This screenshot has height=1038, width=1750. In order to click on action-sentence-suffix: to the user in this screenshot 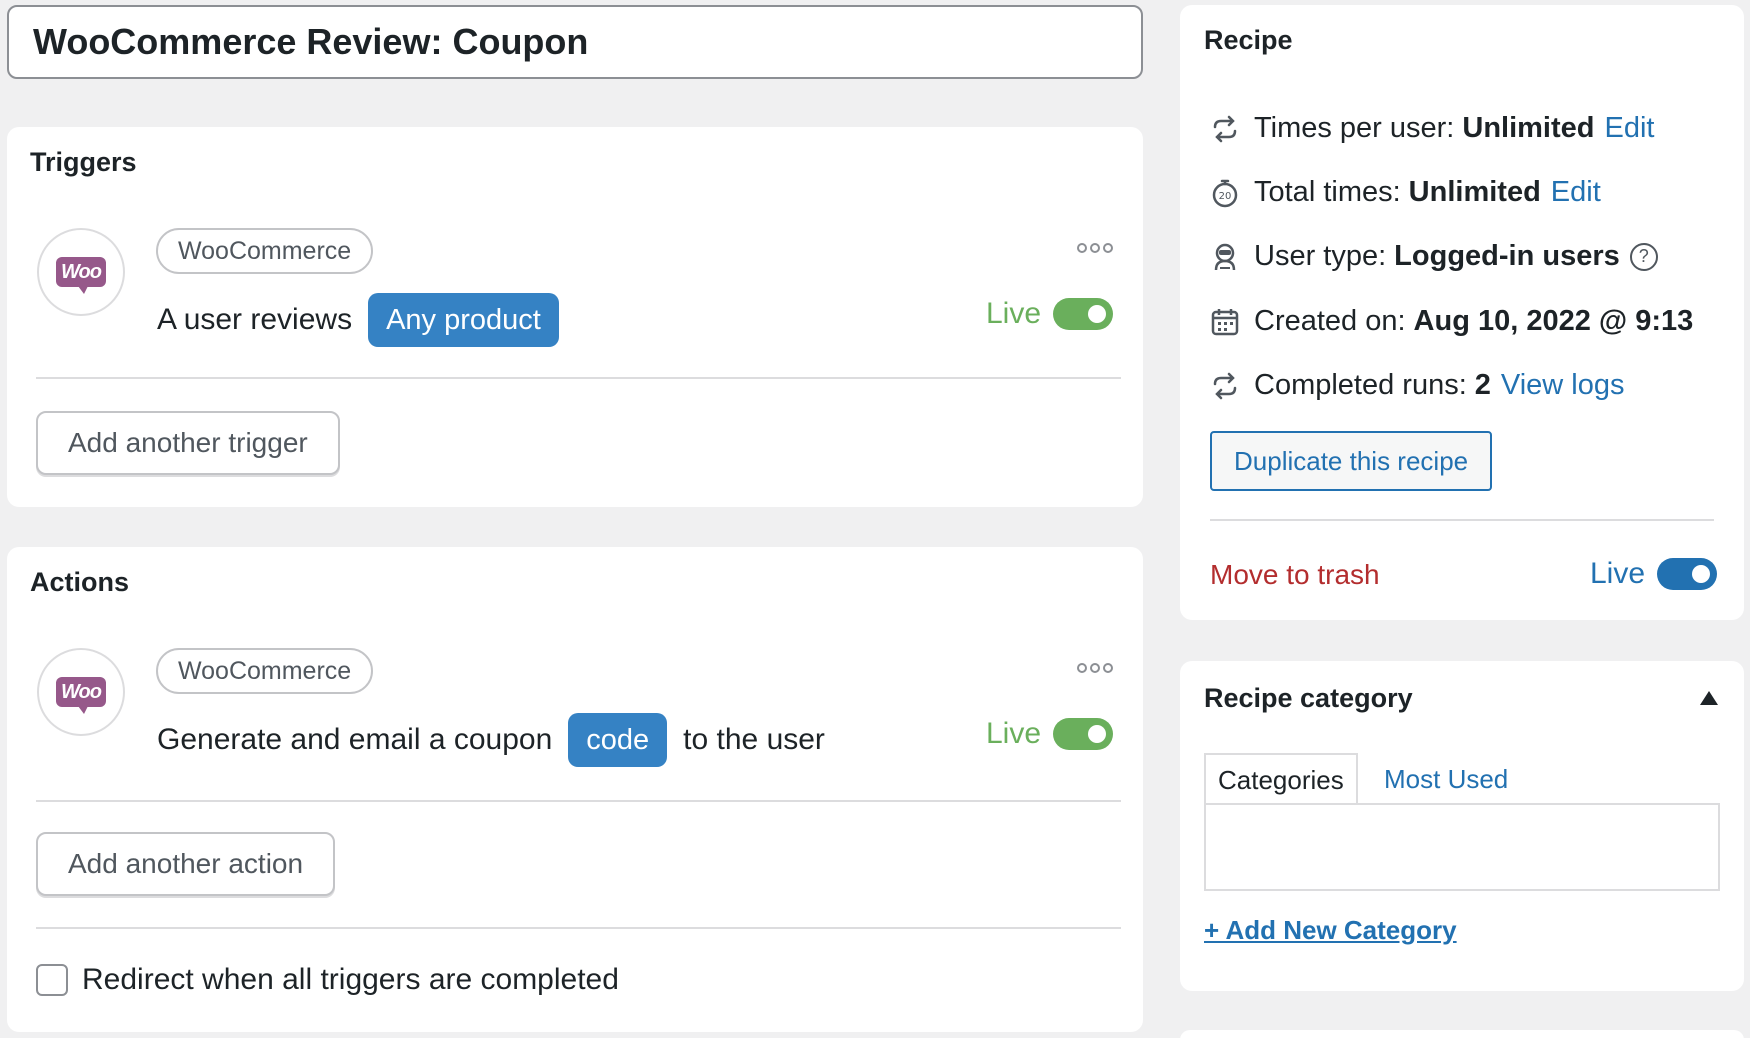, I will do `click(754, 739)`.